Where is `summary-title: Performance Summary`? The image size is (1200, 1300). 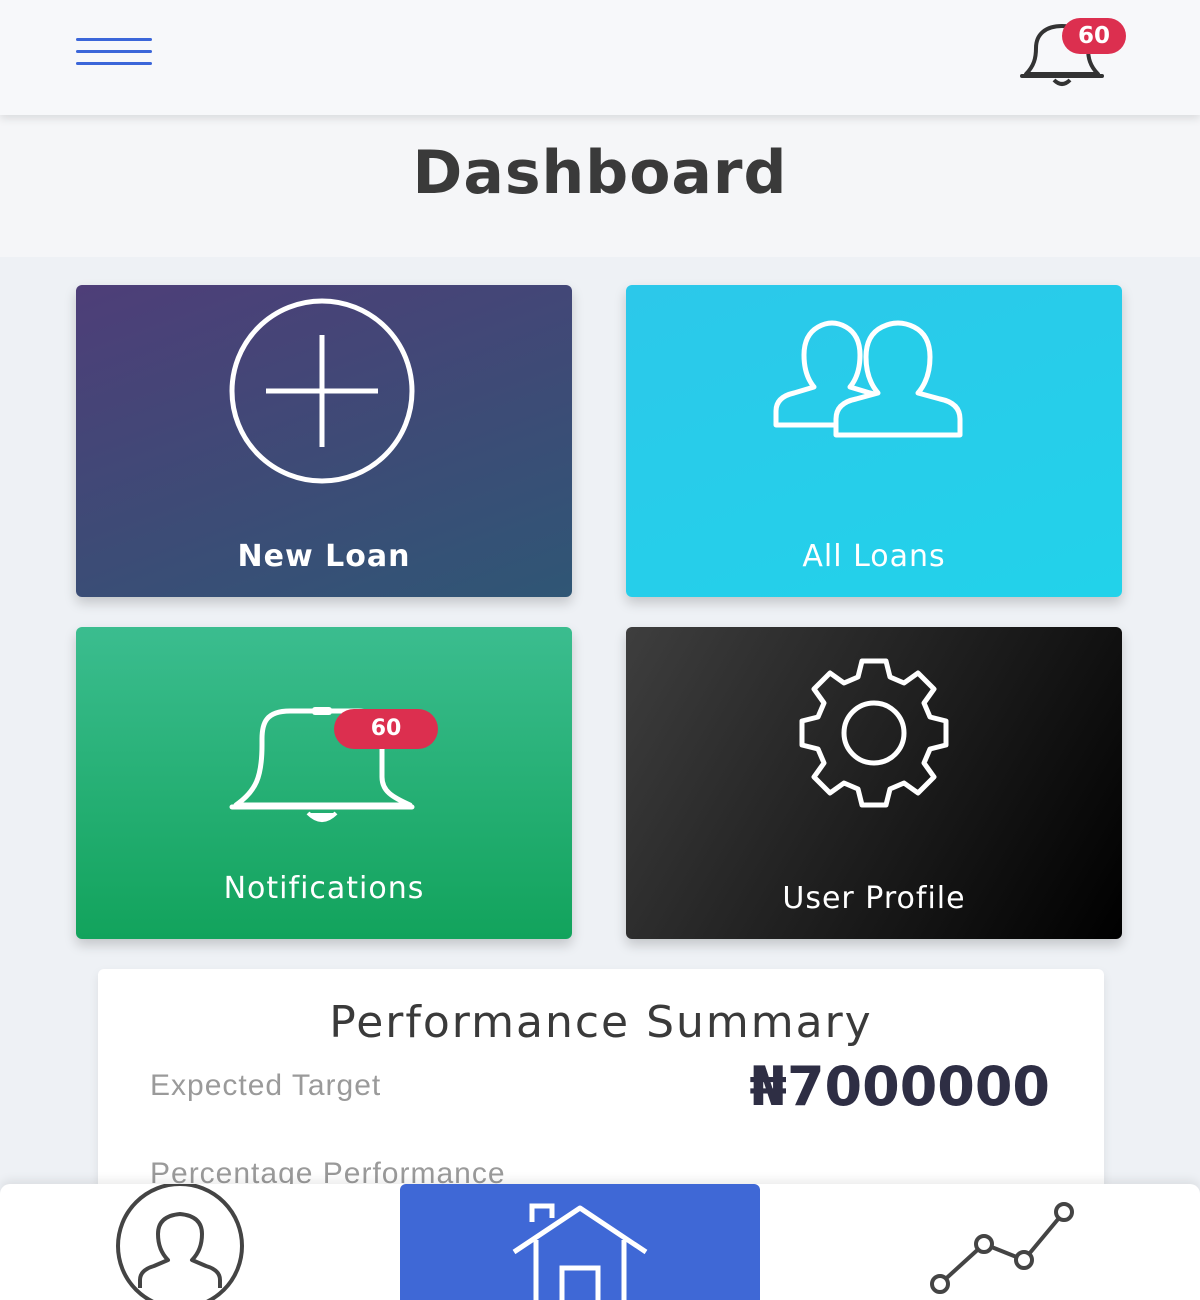
summary-title: Performance Summary is located at coordinates (601, 1022).